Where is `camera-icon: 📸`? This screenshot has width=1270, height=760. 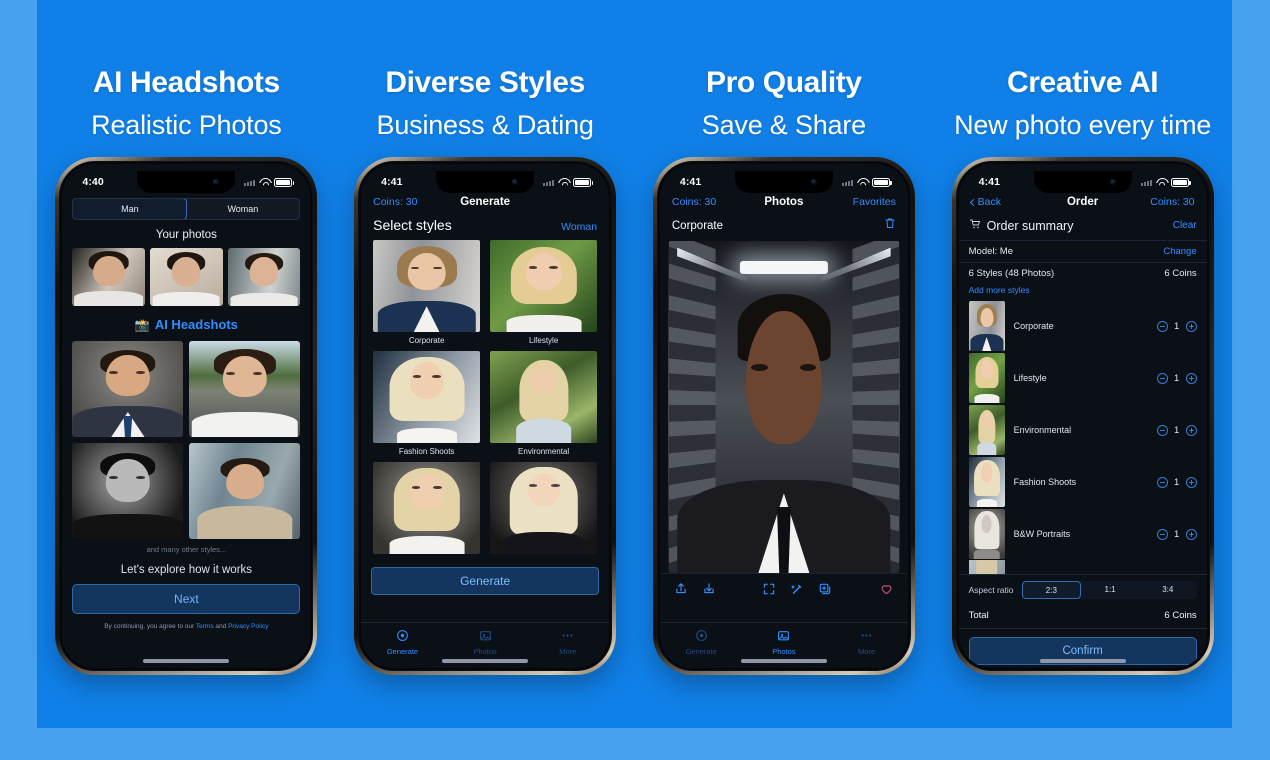
camera-icon: 📸 is located at coordinates (142, 324).